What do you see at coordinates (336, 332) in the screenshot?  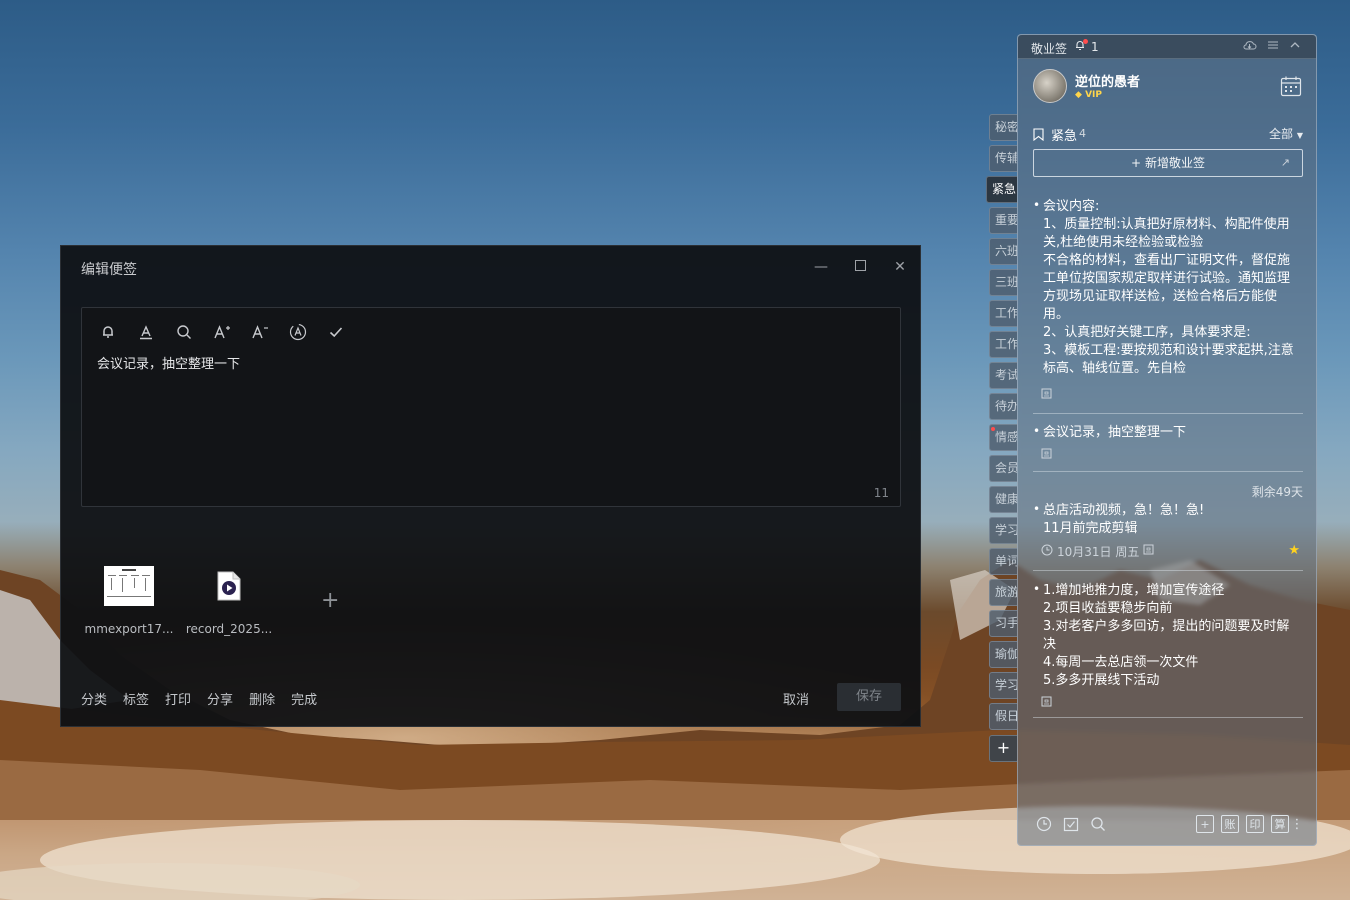 I see `check-icon` at bounding box center [336, 332].